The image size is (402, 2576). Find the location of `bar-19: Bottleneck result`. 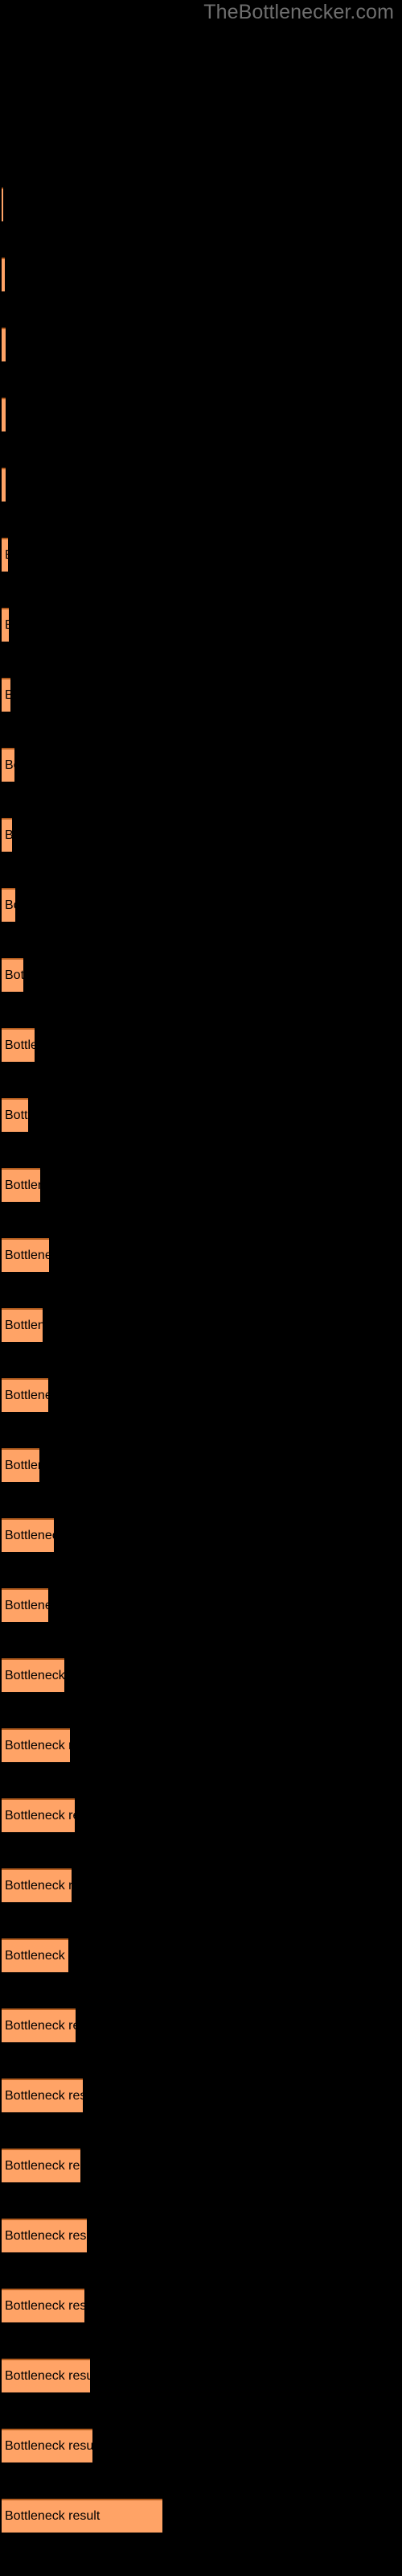

bar-19: Bottleneck result is located at coordinates (20, 1465).